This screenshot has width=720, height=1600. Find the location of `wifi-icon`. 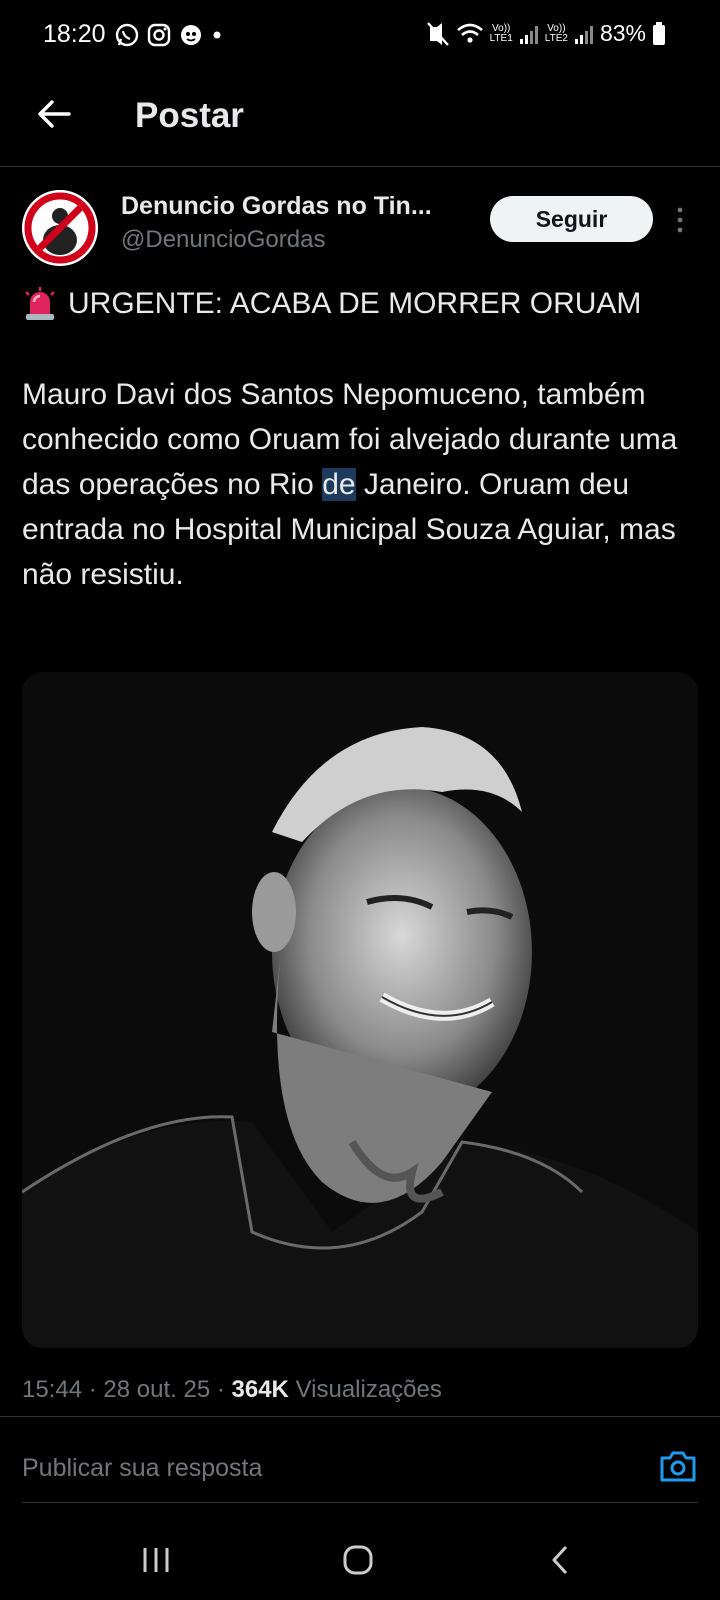

wifi-icon is located at coordinates (469, 33).